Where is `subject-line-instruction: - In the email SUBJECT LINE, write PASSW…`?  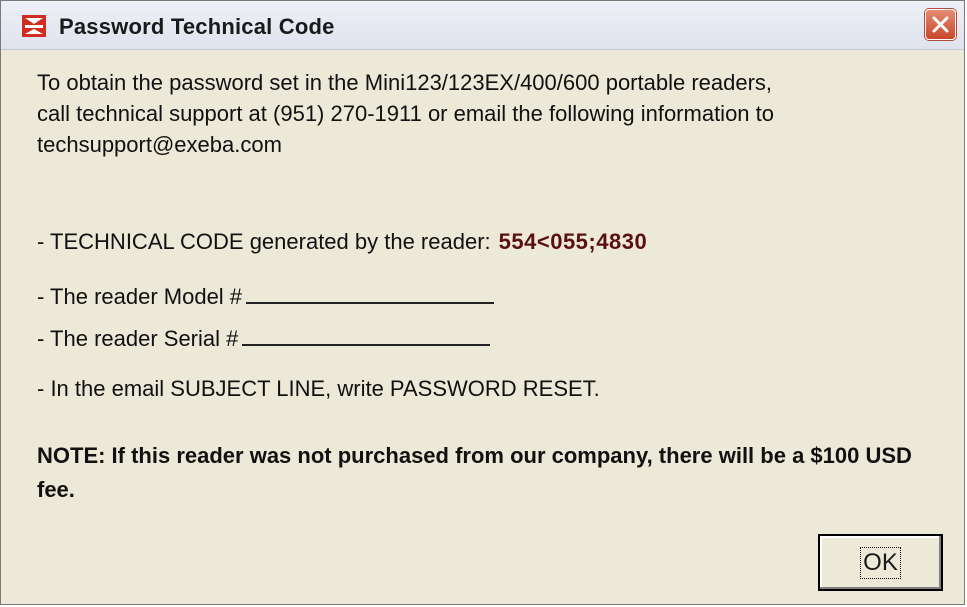
subject-line-instruction: - In the email SUBJECT LINE, write PASSW… is located at coordinates (318, 388).